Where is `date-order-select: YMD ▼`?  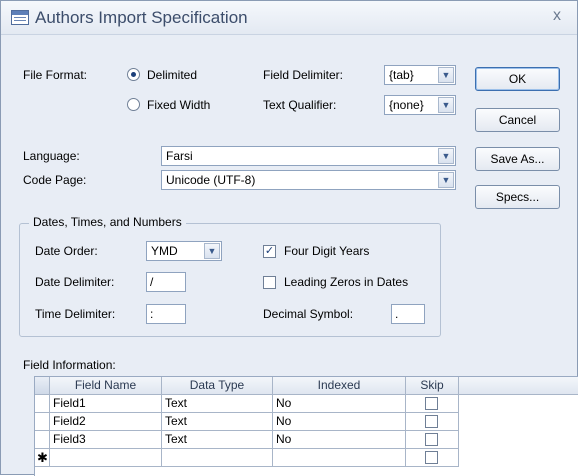
date-order-select: YMD ▼ is located at coordinates (184, 251).